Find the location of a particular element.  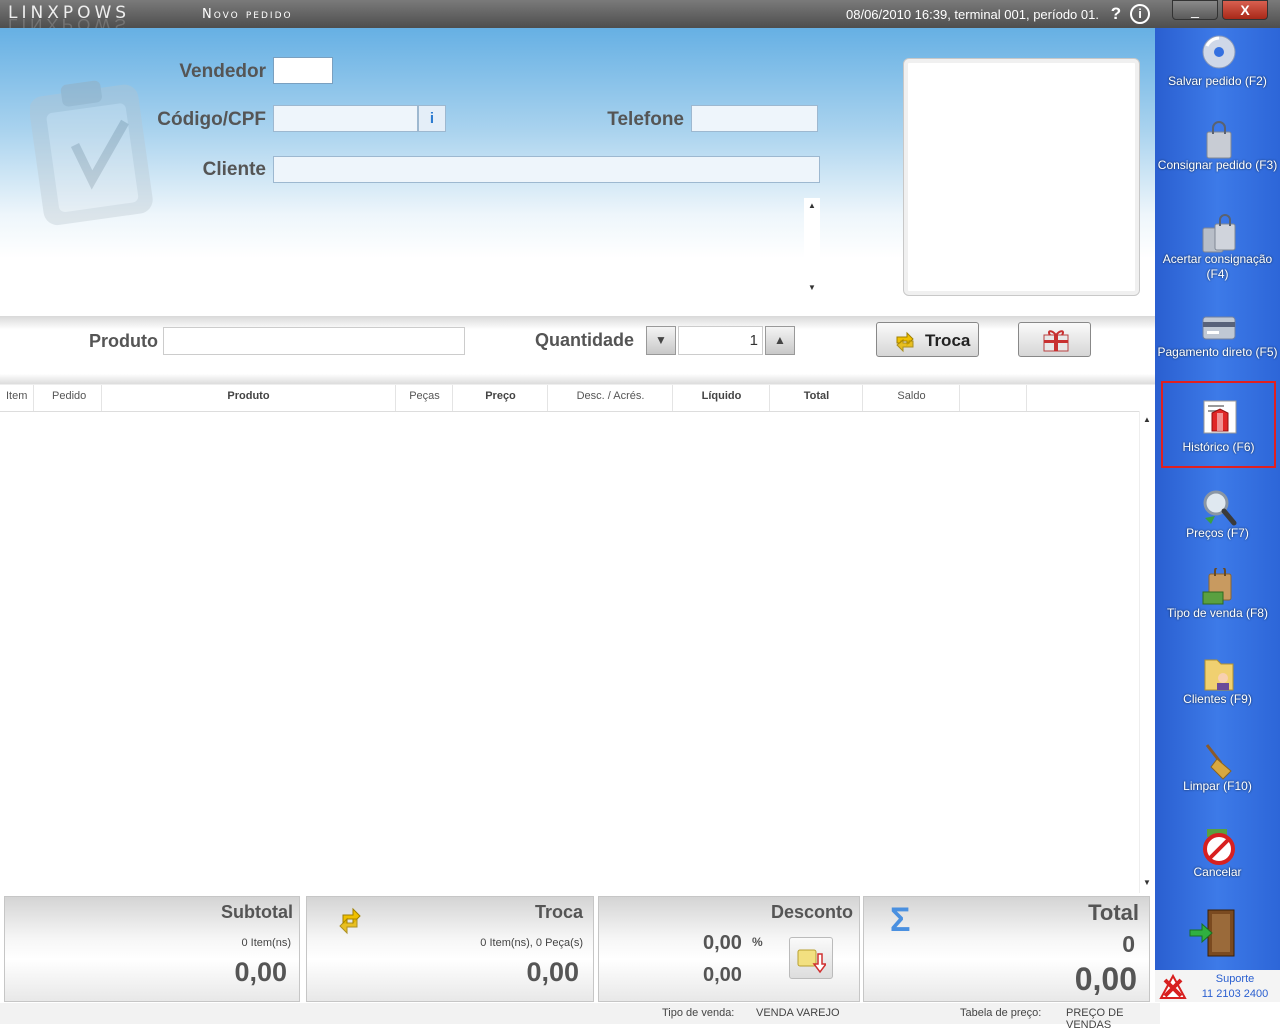

sidebar-item-label: Cancelar is located at coordinates (1217, 872).